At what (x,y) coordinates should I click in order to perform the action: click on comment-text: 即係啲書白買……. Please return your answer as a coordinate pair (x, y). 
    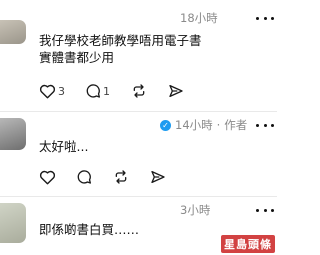
    Looking at the image, I should click on (89, 229).